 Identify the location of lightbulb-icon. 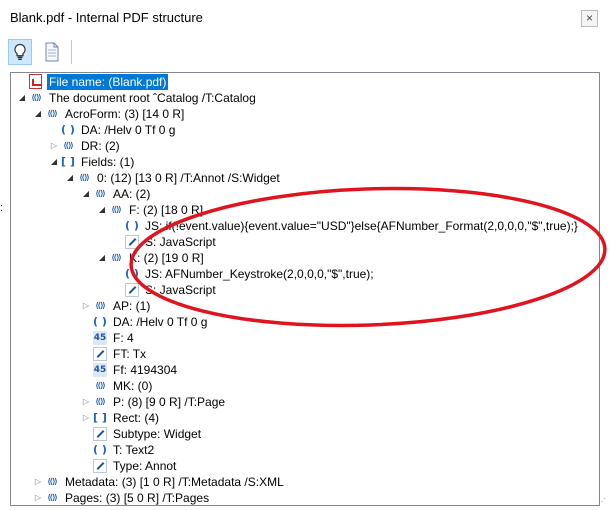
(20, 51).